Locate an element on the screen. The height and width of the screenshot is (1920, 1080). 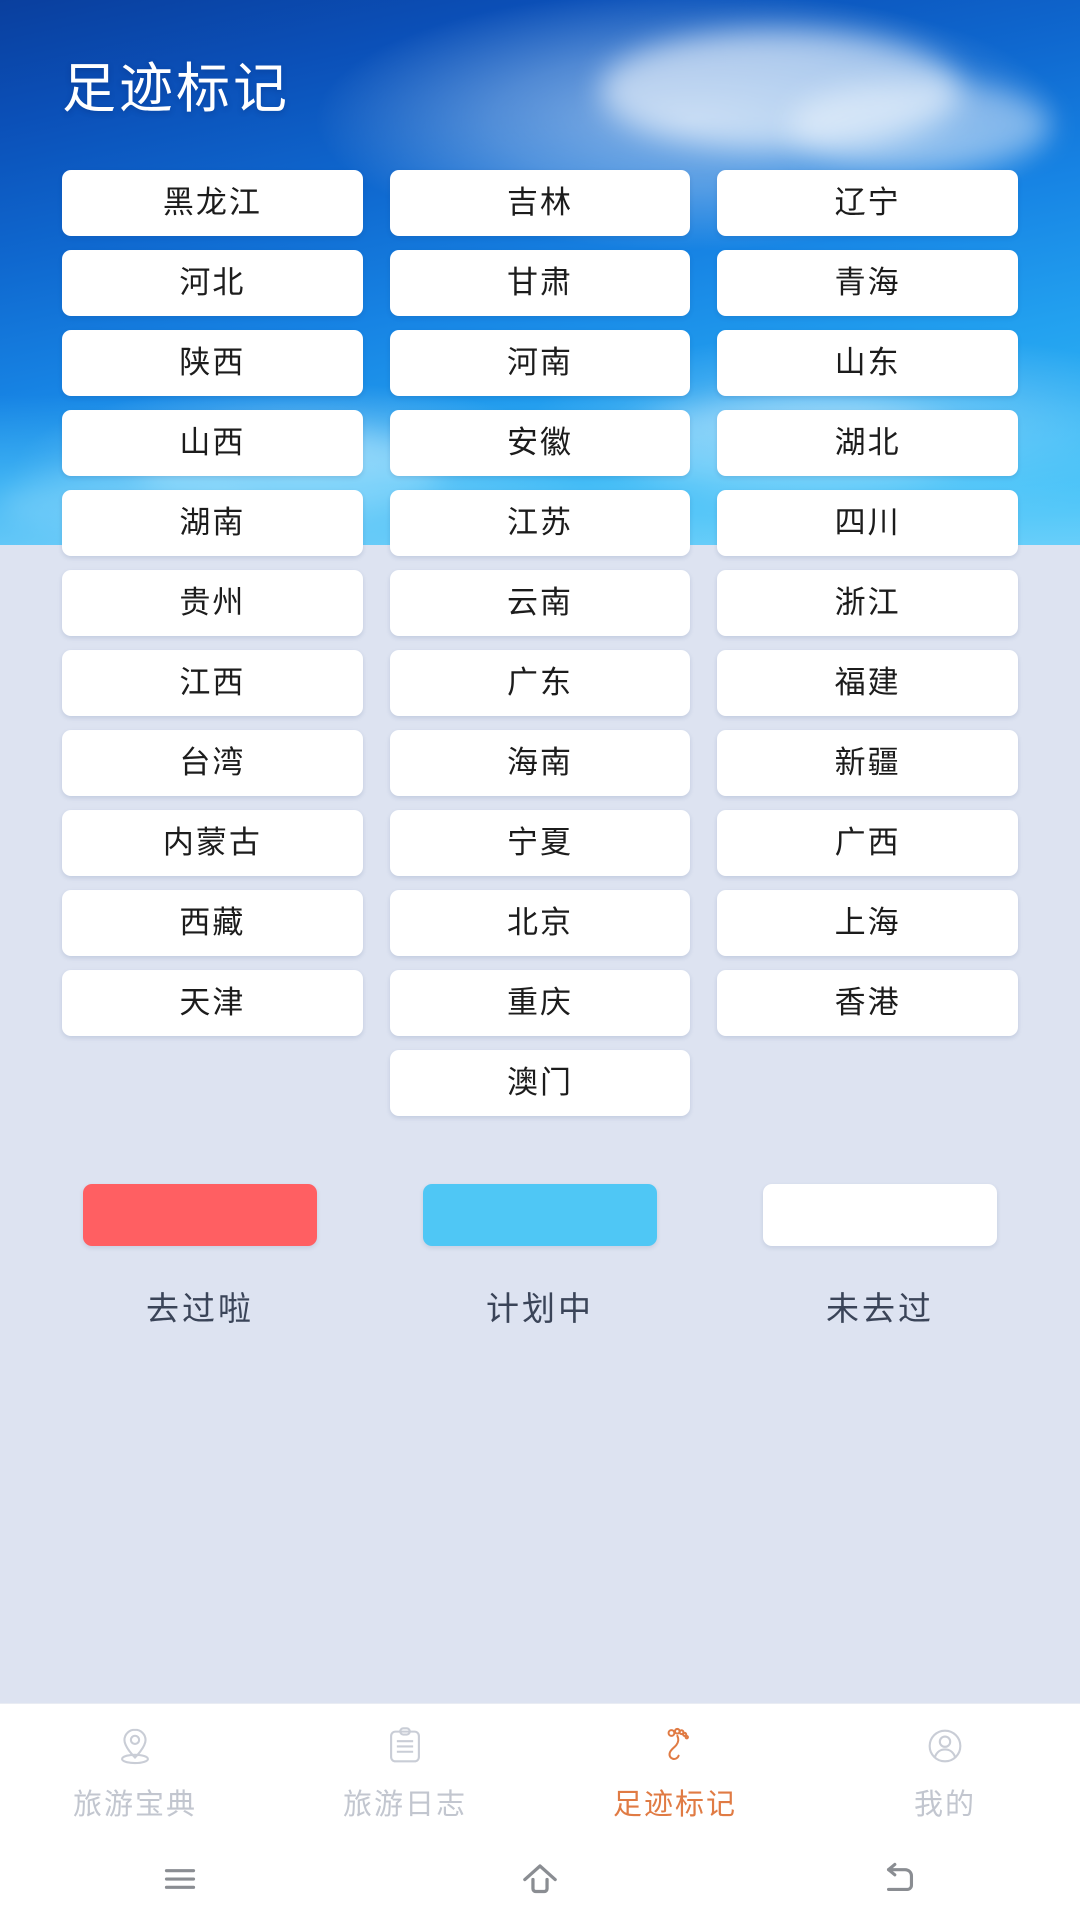
province-button: 甘肃 is located at coordinates (540, 282).